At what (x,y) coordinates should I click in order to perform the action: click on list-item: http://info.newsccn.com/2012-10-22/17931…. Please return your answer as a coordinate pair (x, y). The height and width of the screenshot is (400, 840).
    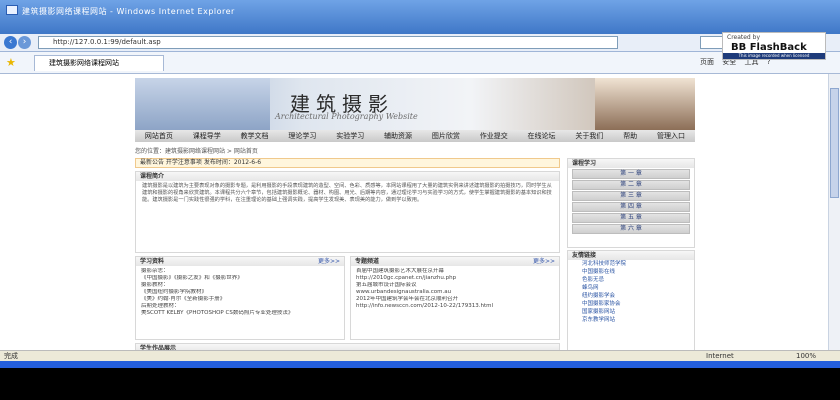
    Looking at the image, I should click on (455, 306).